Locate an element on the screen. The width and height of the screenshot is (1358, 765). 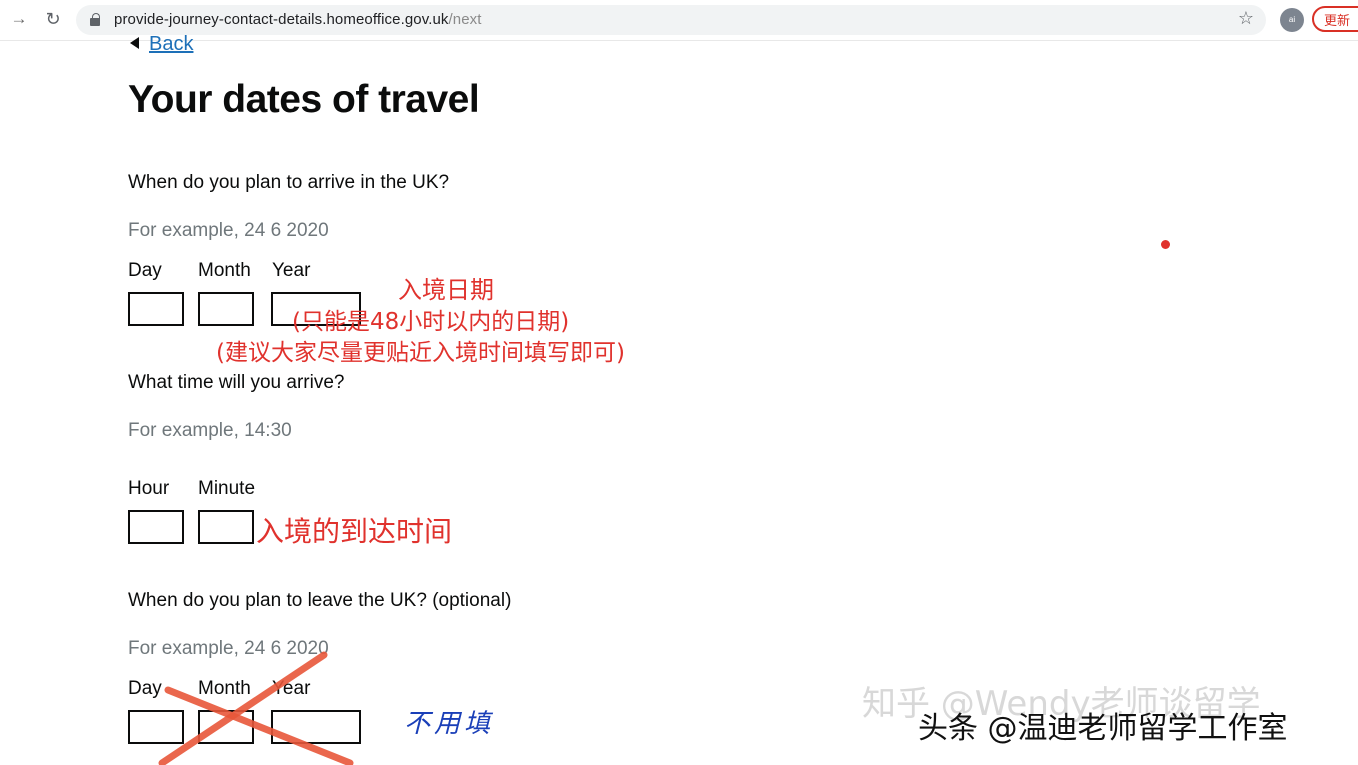
time-minute-input is located at coordinates (226, 527).